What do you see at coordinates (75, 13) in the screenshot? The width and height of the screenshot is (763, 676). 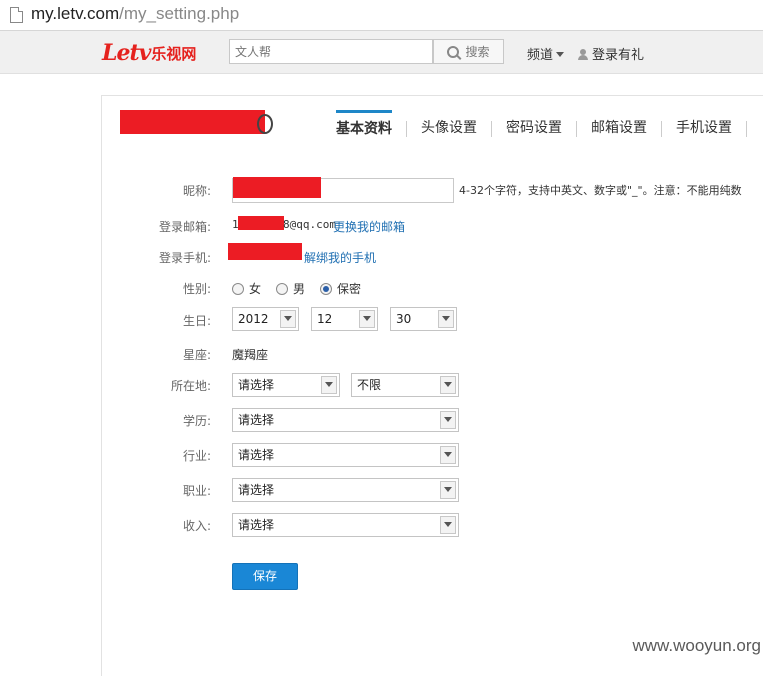 I see `url-host: my.letv.com` at bounding box center [75, 13].